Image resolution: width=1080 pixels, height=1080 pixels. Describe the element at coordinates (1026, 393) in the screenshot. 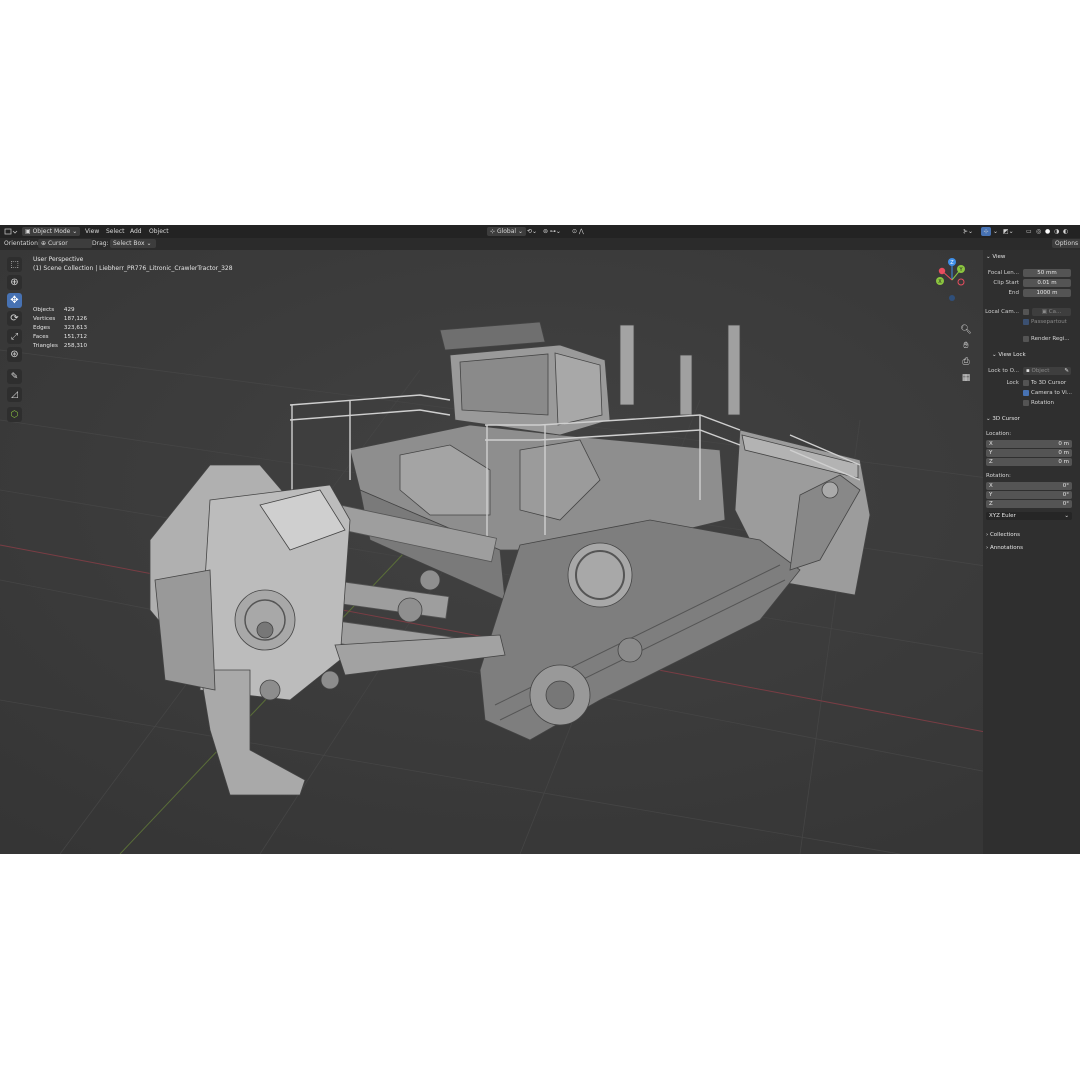

I see `camera-to-view-checkbox` at that location.